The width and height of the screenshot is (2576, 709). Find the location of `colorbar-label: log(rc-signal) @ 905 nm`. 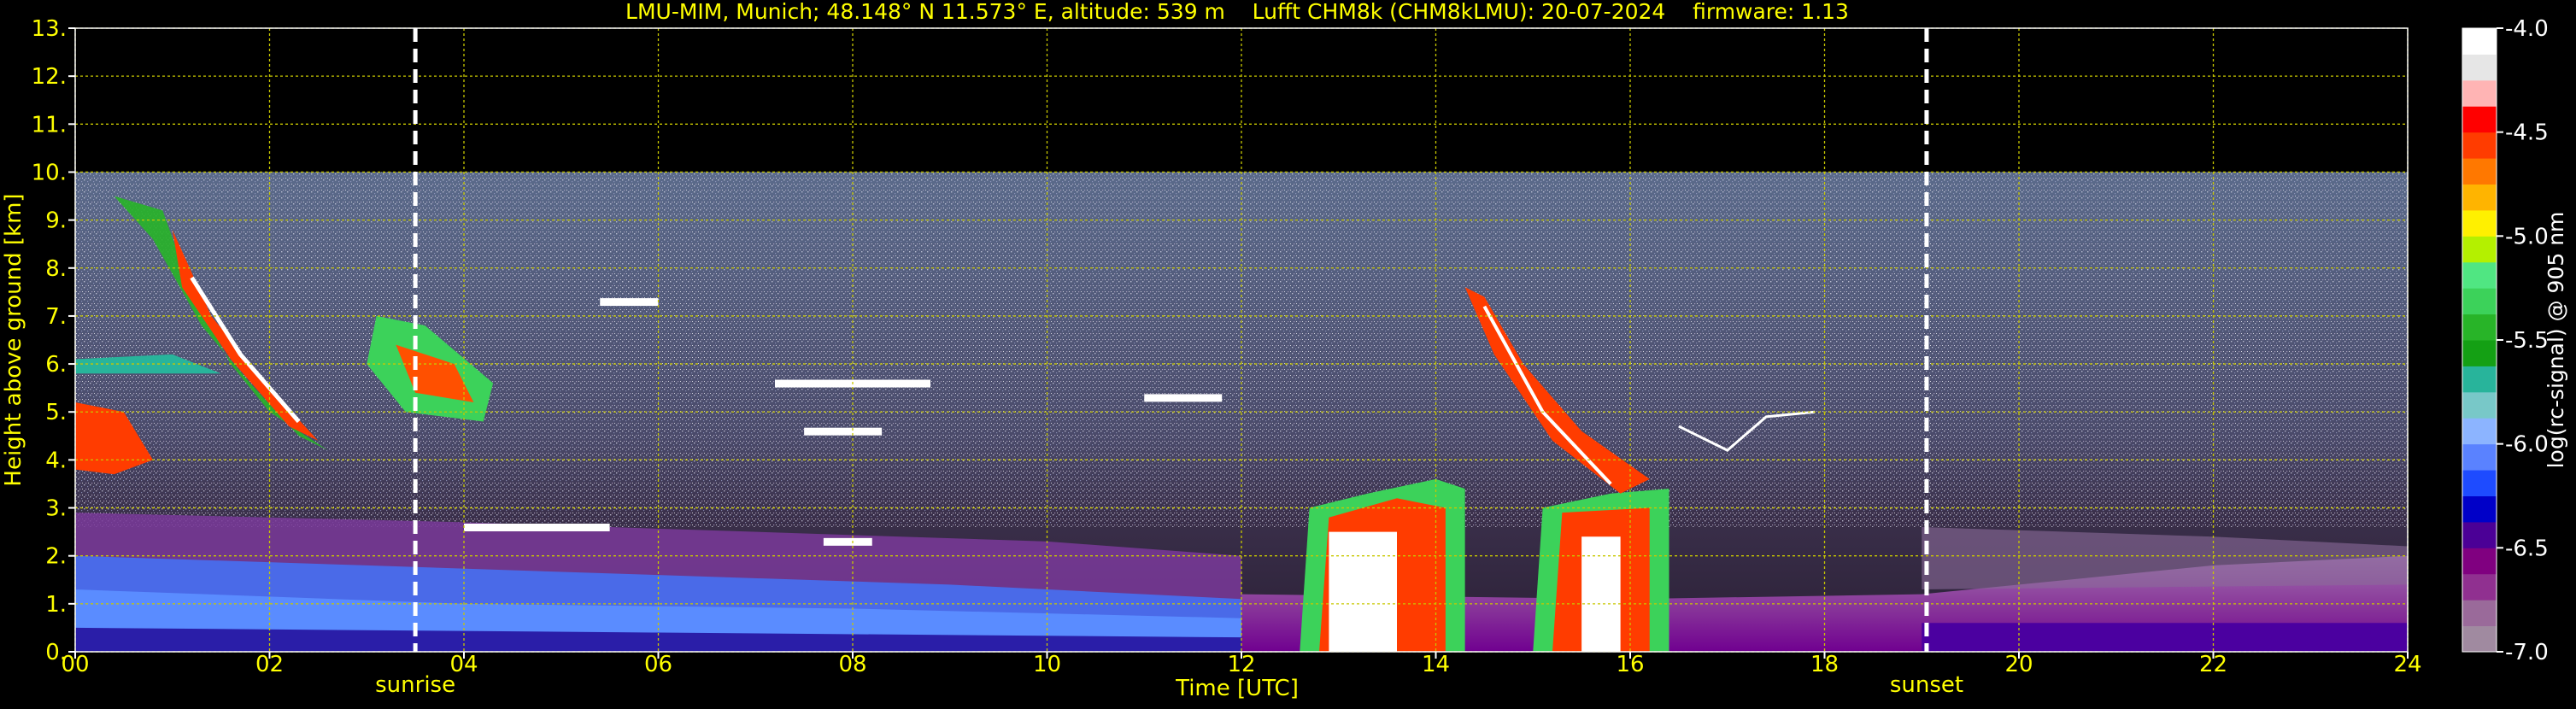

colorbar-label: log(rc-signal) @ 905 nm is located at coordinates (2556, 340).